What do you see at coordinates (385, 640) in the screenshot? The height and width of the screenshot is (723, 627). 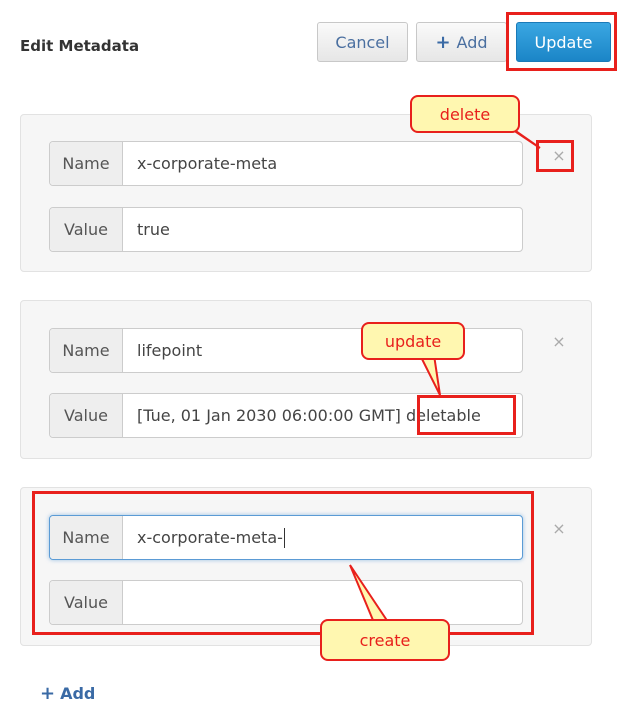 I see `create-callout: create` at bounding box center [385, 640].